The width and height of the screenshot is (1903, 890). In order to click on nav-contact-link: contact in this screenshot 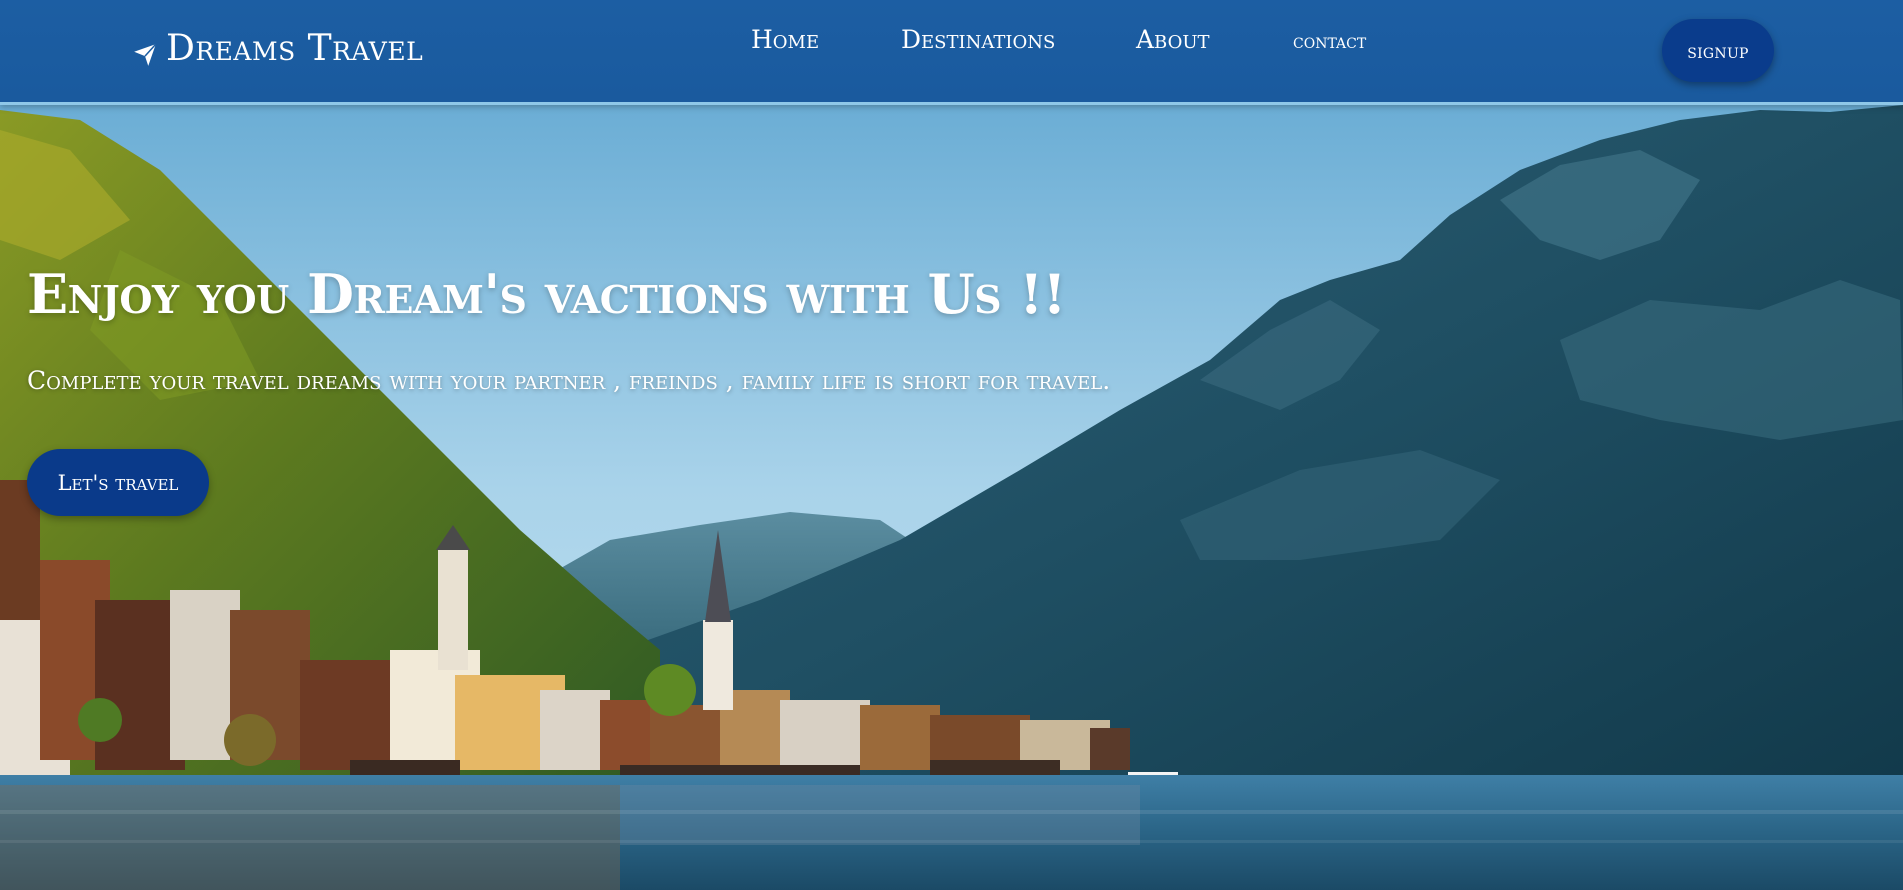, I will do `click(1329, 41)`.